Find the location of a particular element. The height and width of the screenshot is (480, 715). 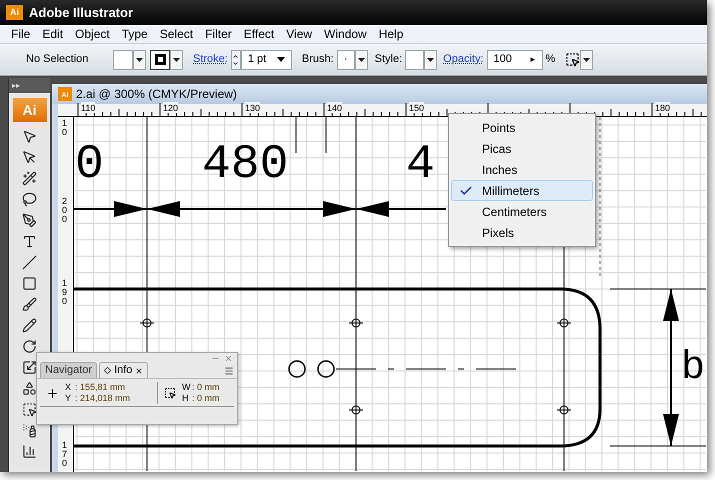

ruler-label: 180 is located at coordinates (662, 107).